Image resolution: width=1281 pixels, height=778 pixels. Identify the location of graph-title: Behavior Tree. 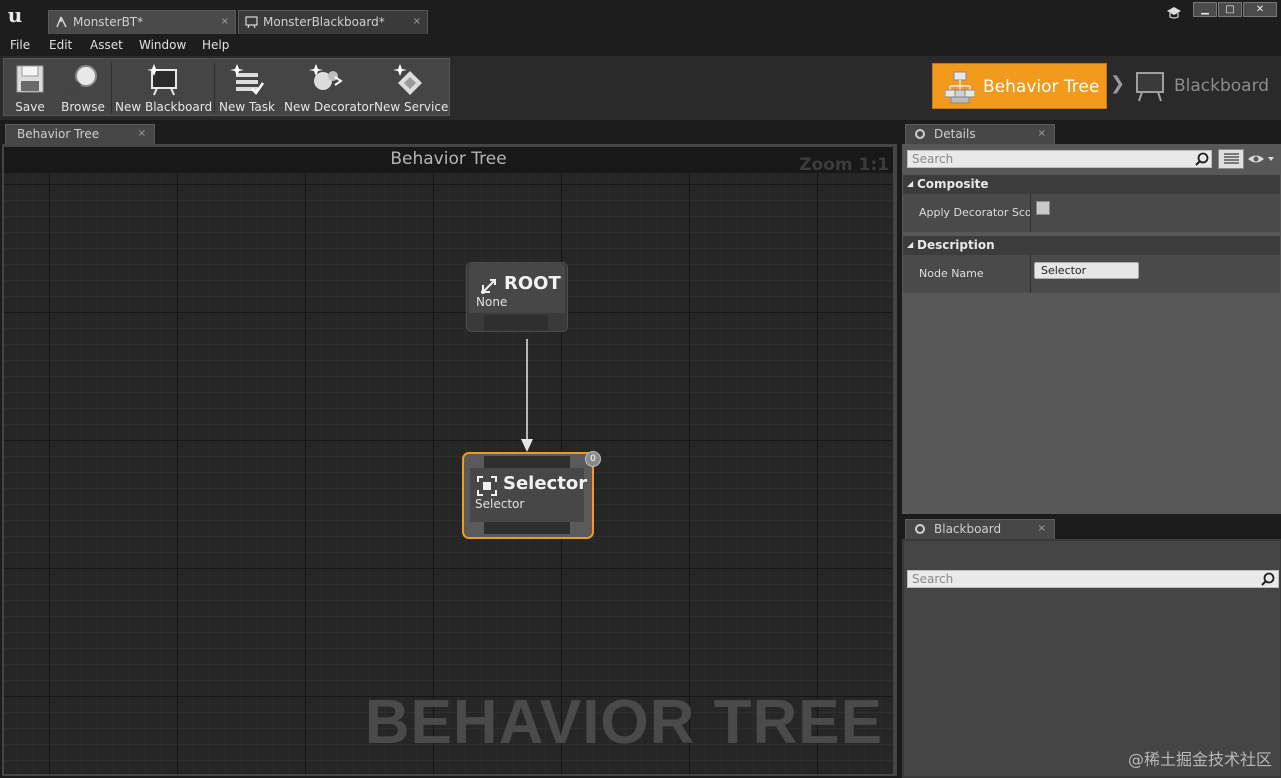
(448, 159).